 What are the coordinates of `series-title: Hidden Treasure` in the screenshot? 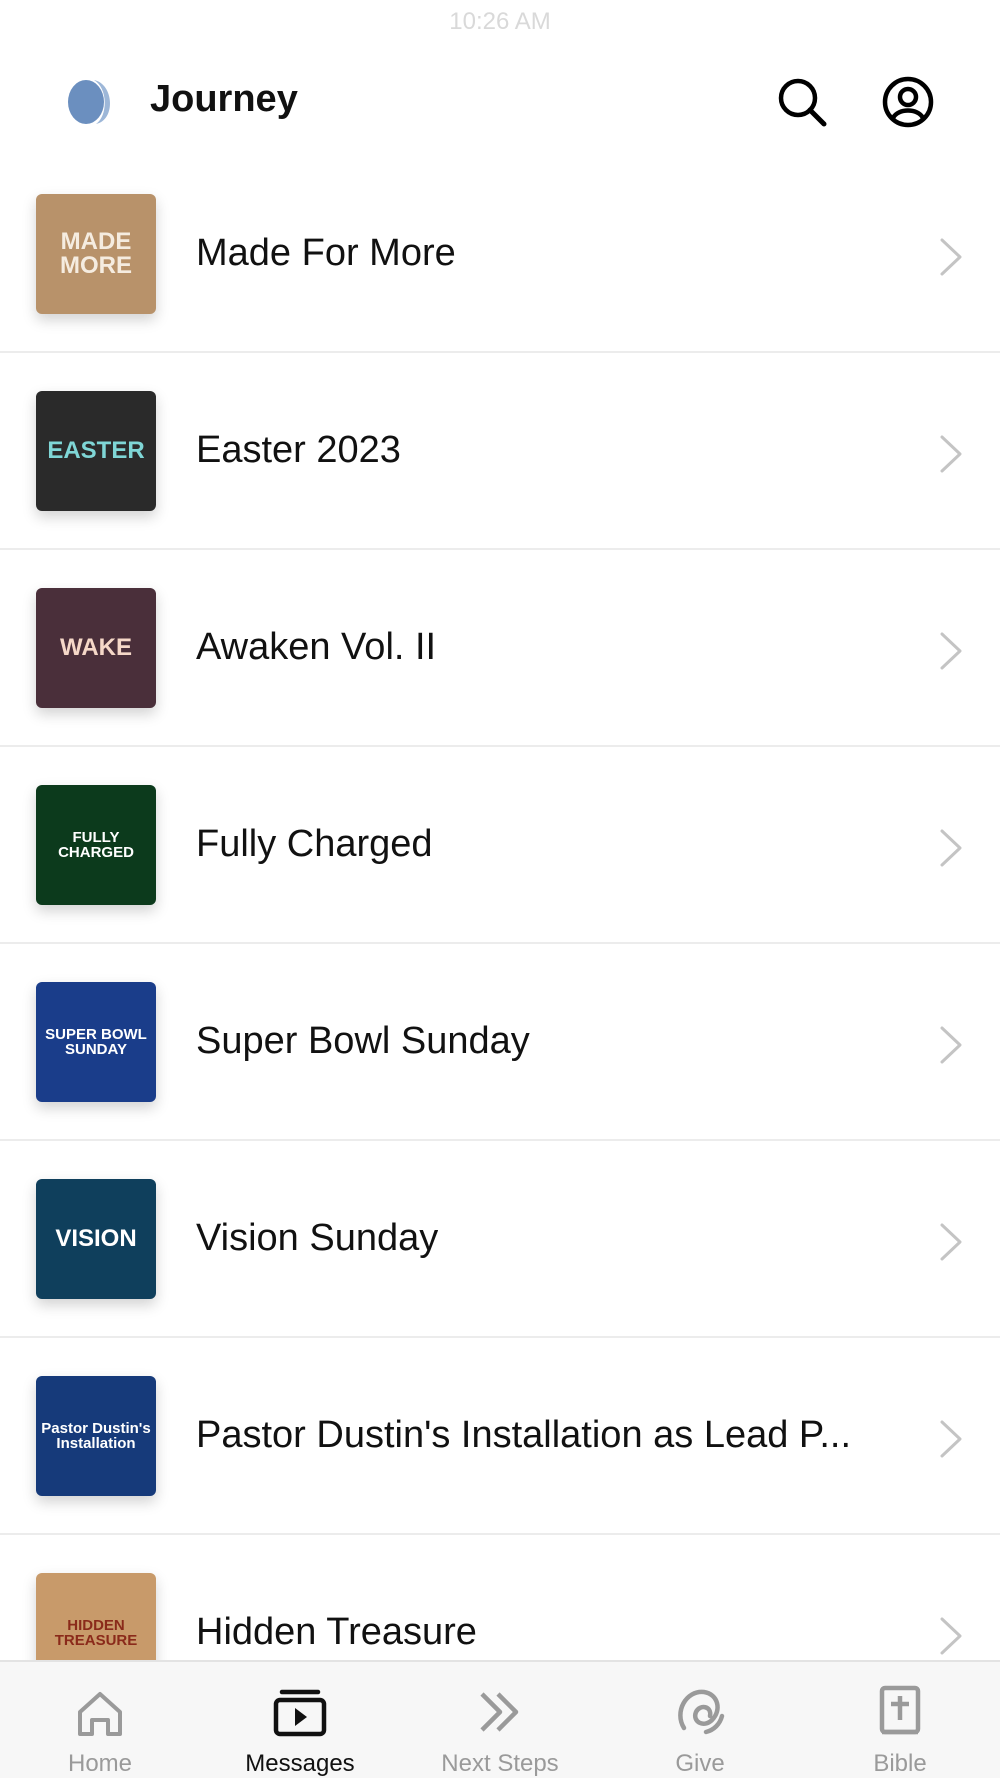 It's located at (336, 1632).